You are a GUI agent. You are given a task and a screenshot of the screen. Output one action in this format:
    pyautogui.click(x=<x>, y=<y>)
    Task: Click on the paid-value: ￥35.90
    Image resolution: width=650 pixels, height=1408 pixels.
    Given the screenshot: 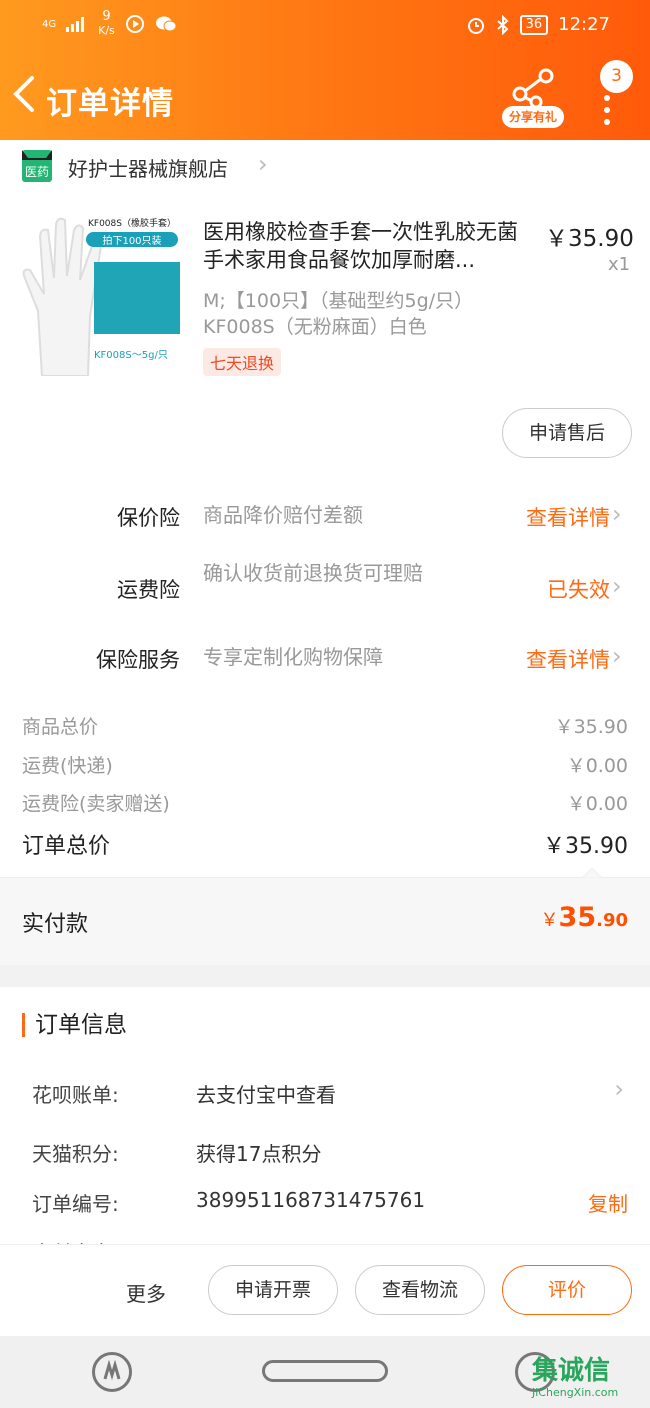 What is the action you would take?
    pyautogui.click(x=584, y=917)
    